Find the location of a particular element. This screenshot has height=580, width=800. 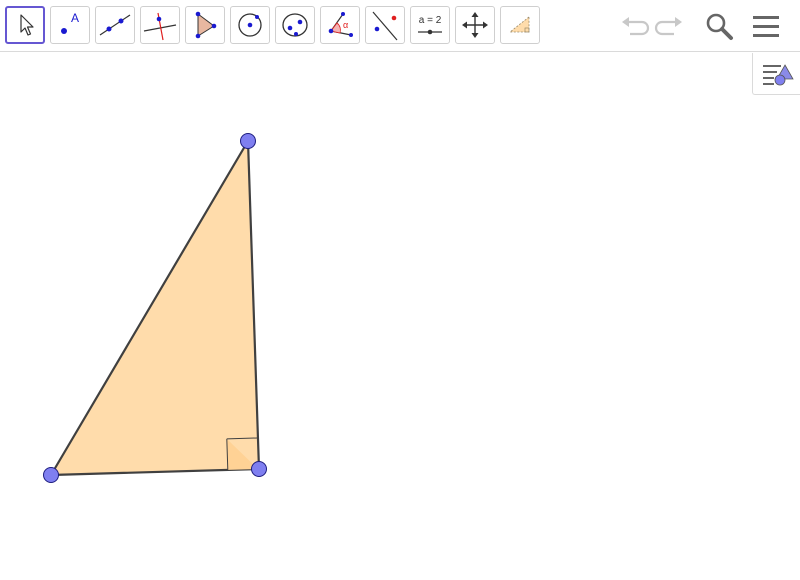

point-tool-label: A is located at coordinates (75, 18).